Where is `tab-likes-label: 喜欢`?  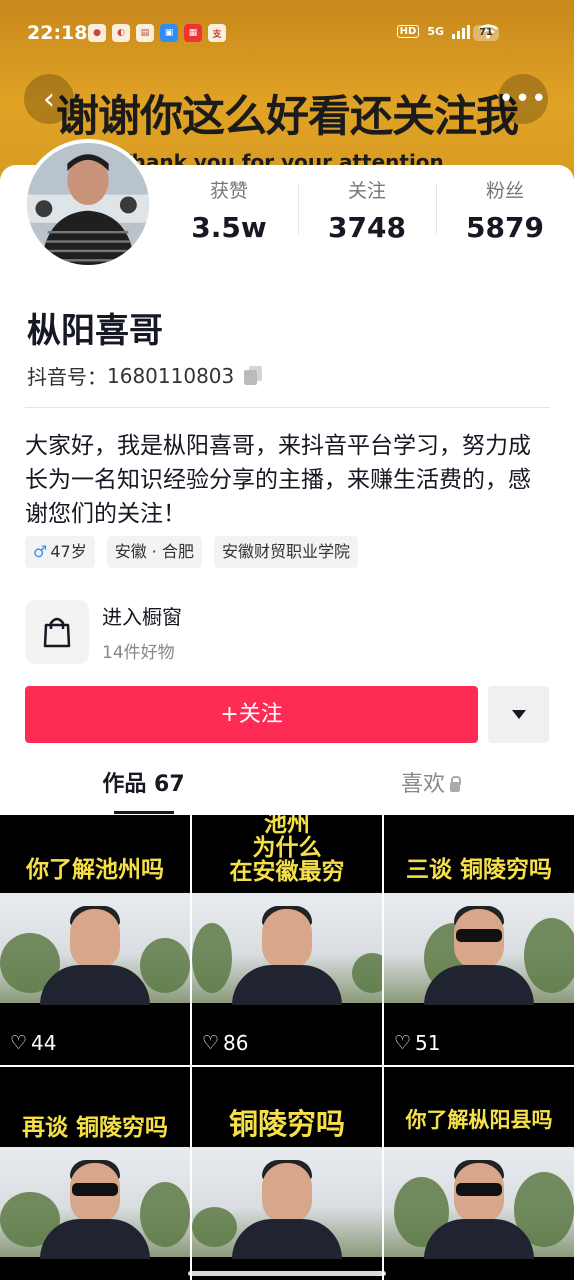 tab-likes-label: 喜欢 is located at coordinates (422, 784).